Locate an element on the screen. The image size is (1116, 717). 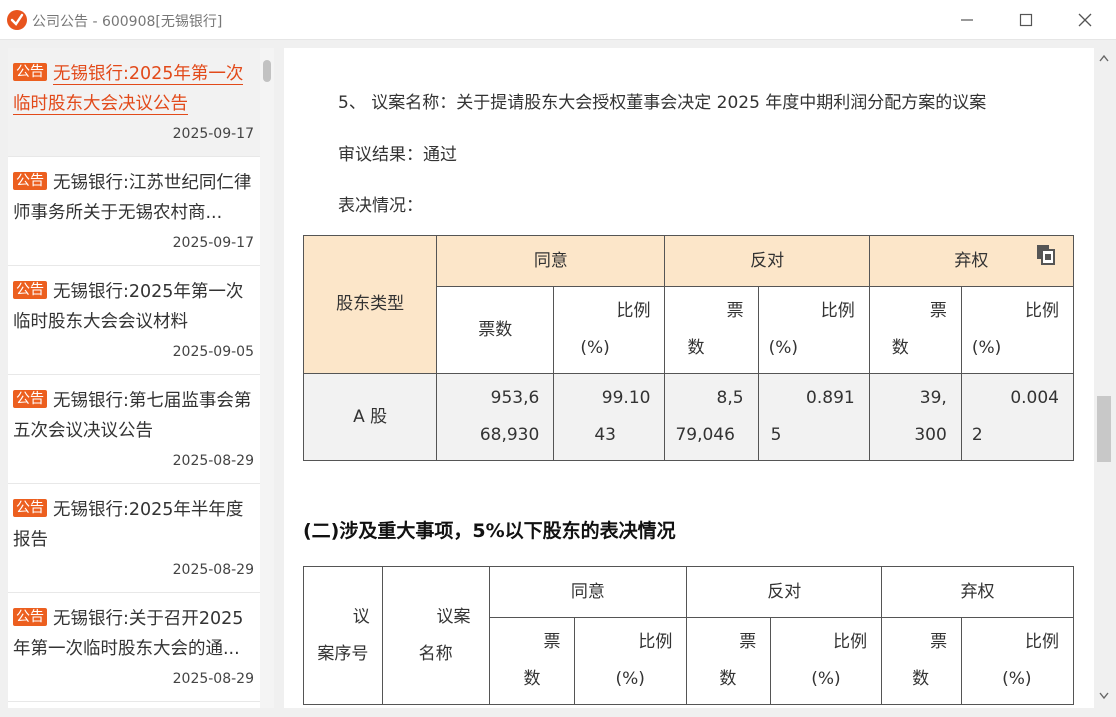
sidebar-scroll-thumb is located at coordinates (267, 71).